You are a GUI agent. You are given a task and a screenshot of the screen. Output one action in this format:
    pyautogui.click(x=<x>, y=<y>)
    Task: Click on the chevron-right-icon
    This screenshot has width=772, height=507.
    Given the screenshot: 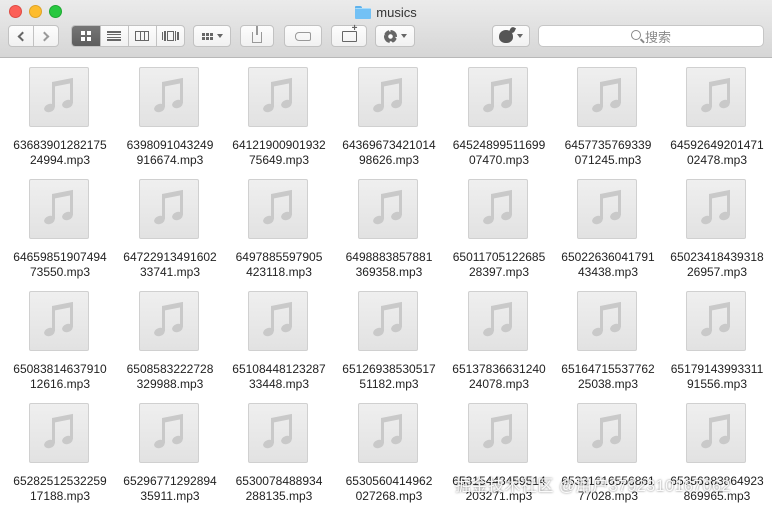 What is the action you would take?
    pyautogui.click(x=44, y=36)
    